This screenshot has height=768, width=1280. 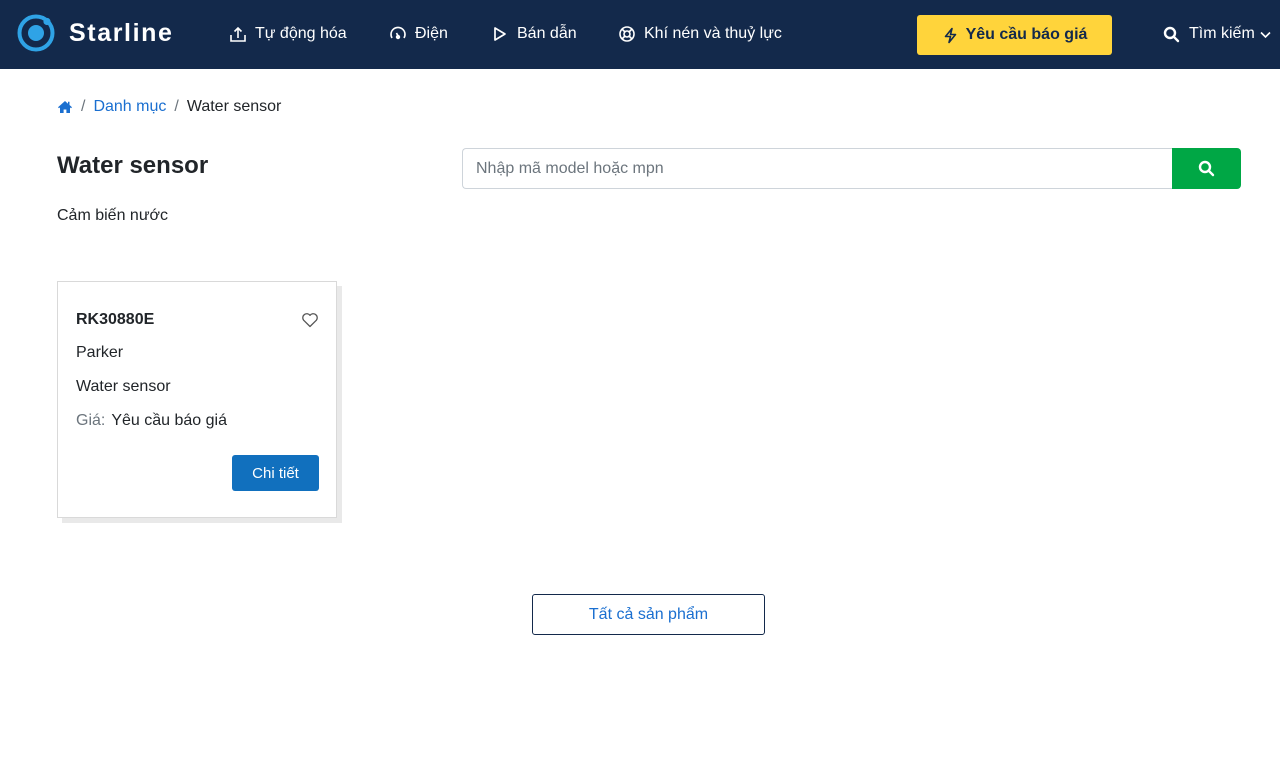 What do you see at coordinates (1265, 34) in the screenshot?
I see `chevron-down-icon` at bounding box center [1265, 34].